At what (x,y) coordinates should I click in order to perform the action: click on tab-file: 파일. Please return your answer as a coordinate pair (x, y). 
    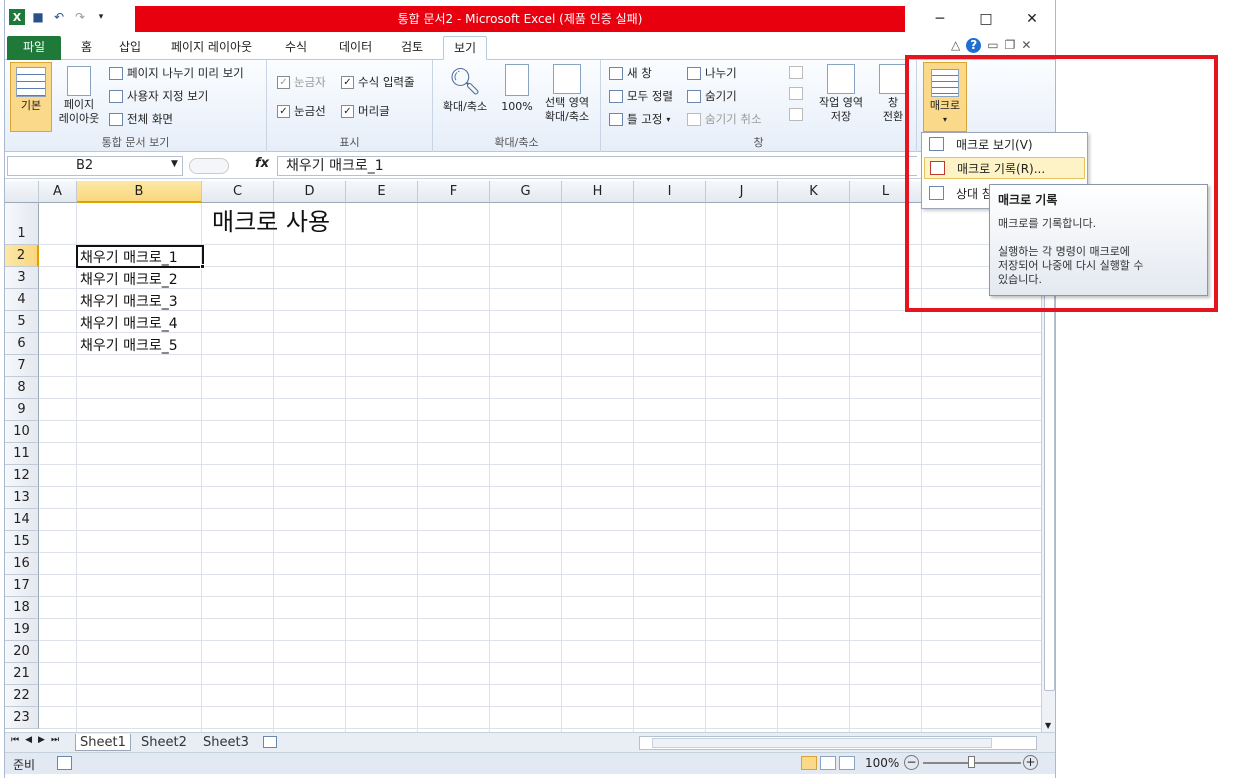
    Looking at the image, I should click on (34, 48).